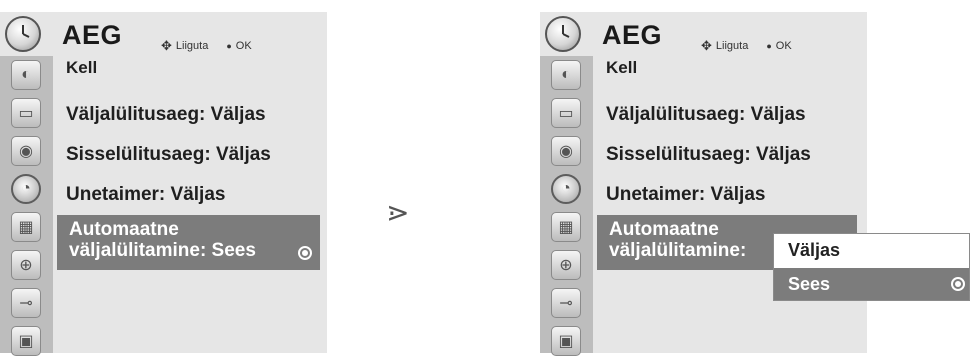 This screenshot has height=356, width=970. What do you see at coordinates (871, 250) in the screenshot?
I see `dropdown-option-off: Väljas` at bounding box center [871, 250].